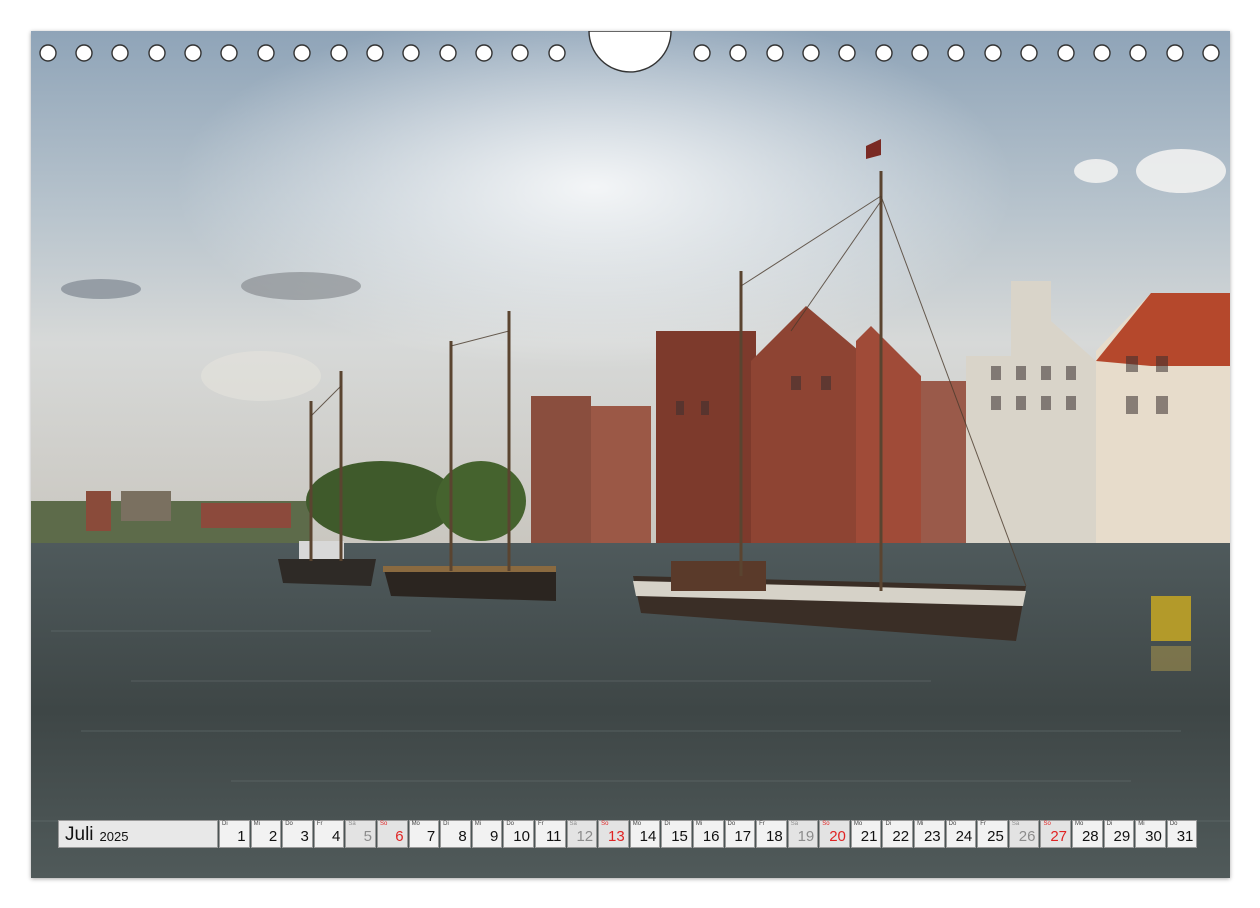 Image resolution: width=1260 pixels, height=908 pixels. What do you see at coordinates (487, 834) in the screenshot?
I see `day-cell: Mi 9` at bounding box center [487, 834].